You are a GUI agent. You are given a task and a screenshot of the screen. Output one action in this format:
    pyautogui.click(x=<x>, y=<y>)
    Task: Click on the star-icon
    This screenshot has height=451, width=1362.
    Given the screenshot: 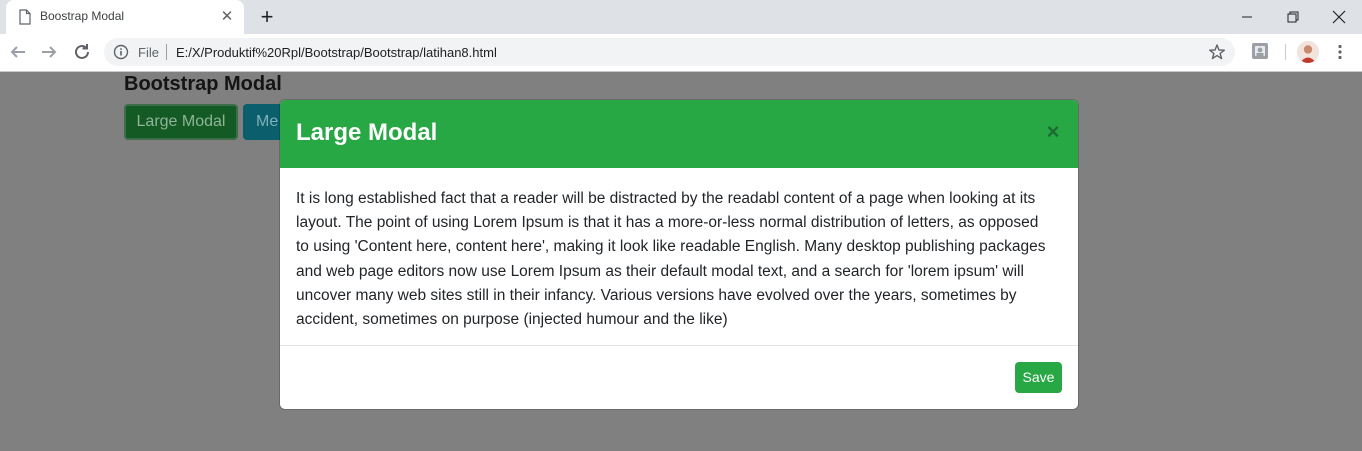 What is the action you would take?
    pyautogui.click(x=1217, y=52)
    